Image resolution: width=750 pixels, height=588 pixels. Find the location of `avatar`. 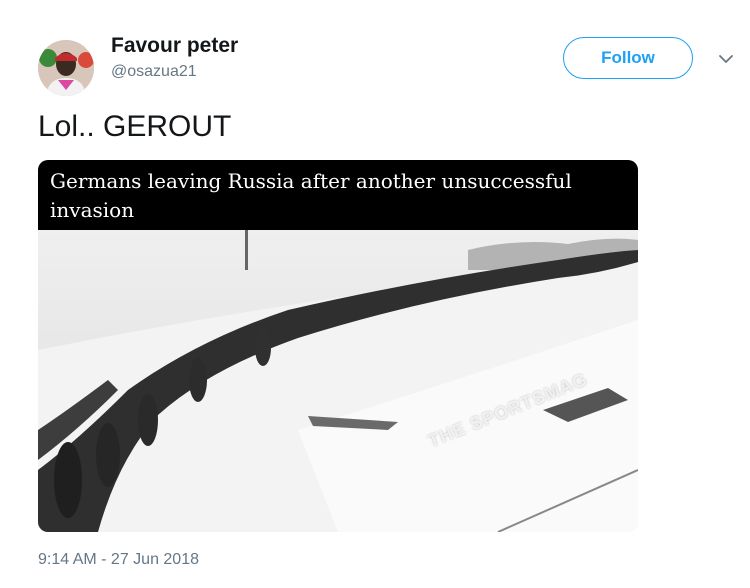

avatar is located at coordinates (66, 68).